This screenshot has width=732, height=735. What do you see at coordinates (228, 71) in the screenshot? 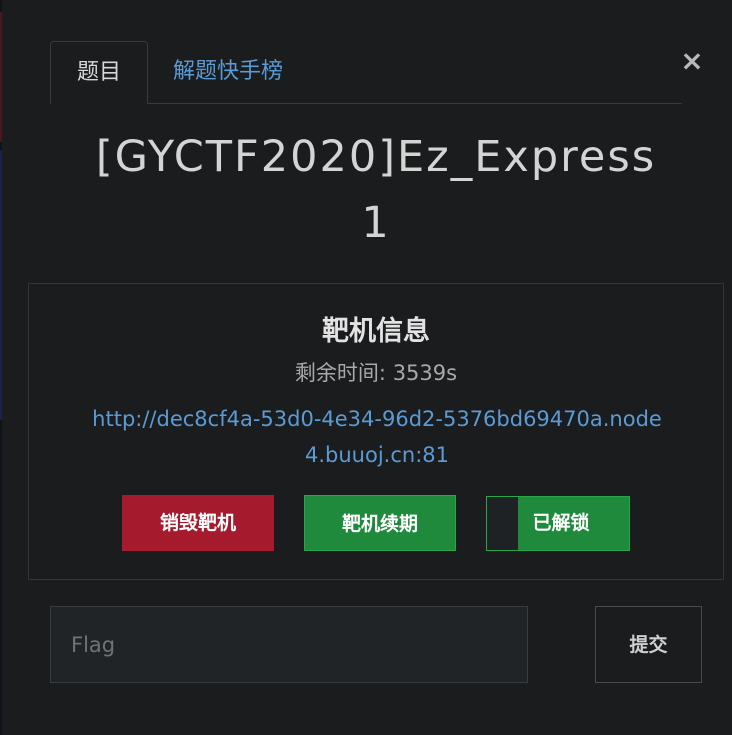
I see `tab-solves-leaderboard: 解题快手榜` at bounding box center [228, 71].